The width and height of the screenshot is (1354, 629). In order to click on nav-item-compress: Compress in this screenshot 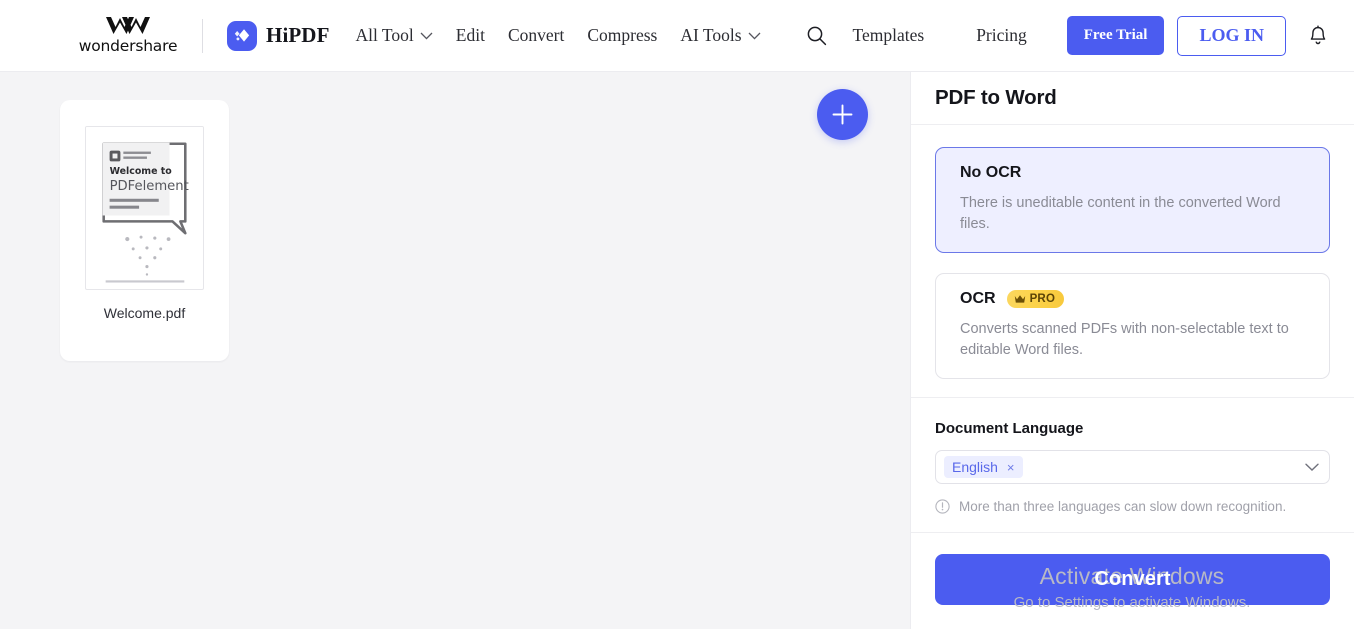, I will do `click(622, 35)`.